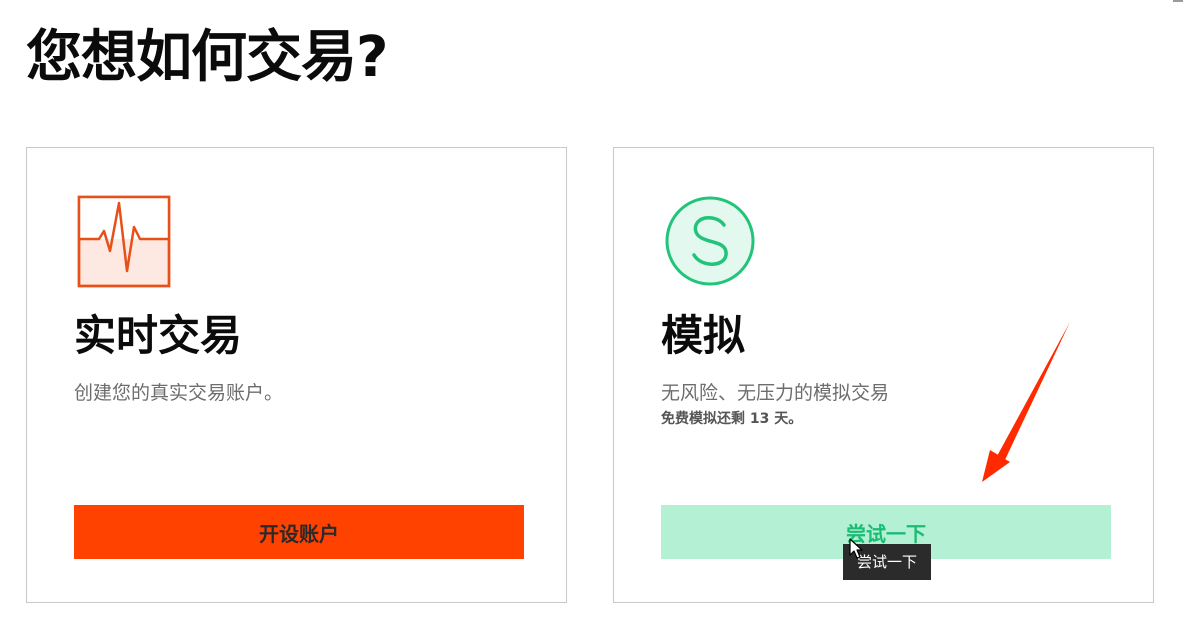  What do you see at coordinates (775, 393) in the screenshot?
I see `demo-card-description: 无风险、无压力的模拟交易` at bounding box center [775, 393].